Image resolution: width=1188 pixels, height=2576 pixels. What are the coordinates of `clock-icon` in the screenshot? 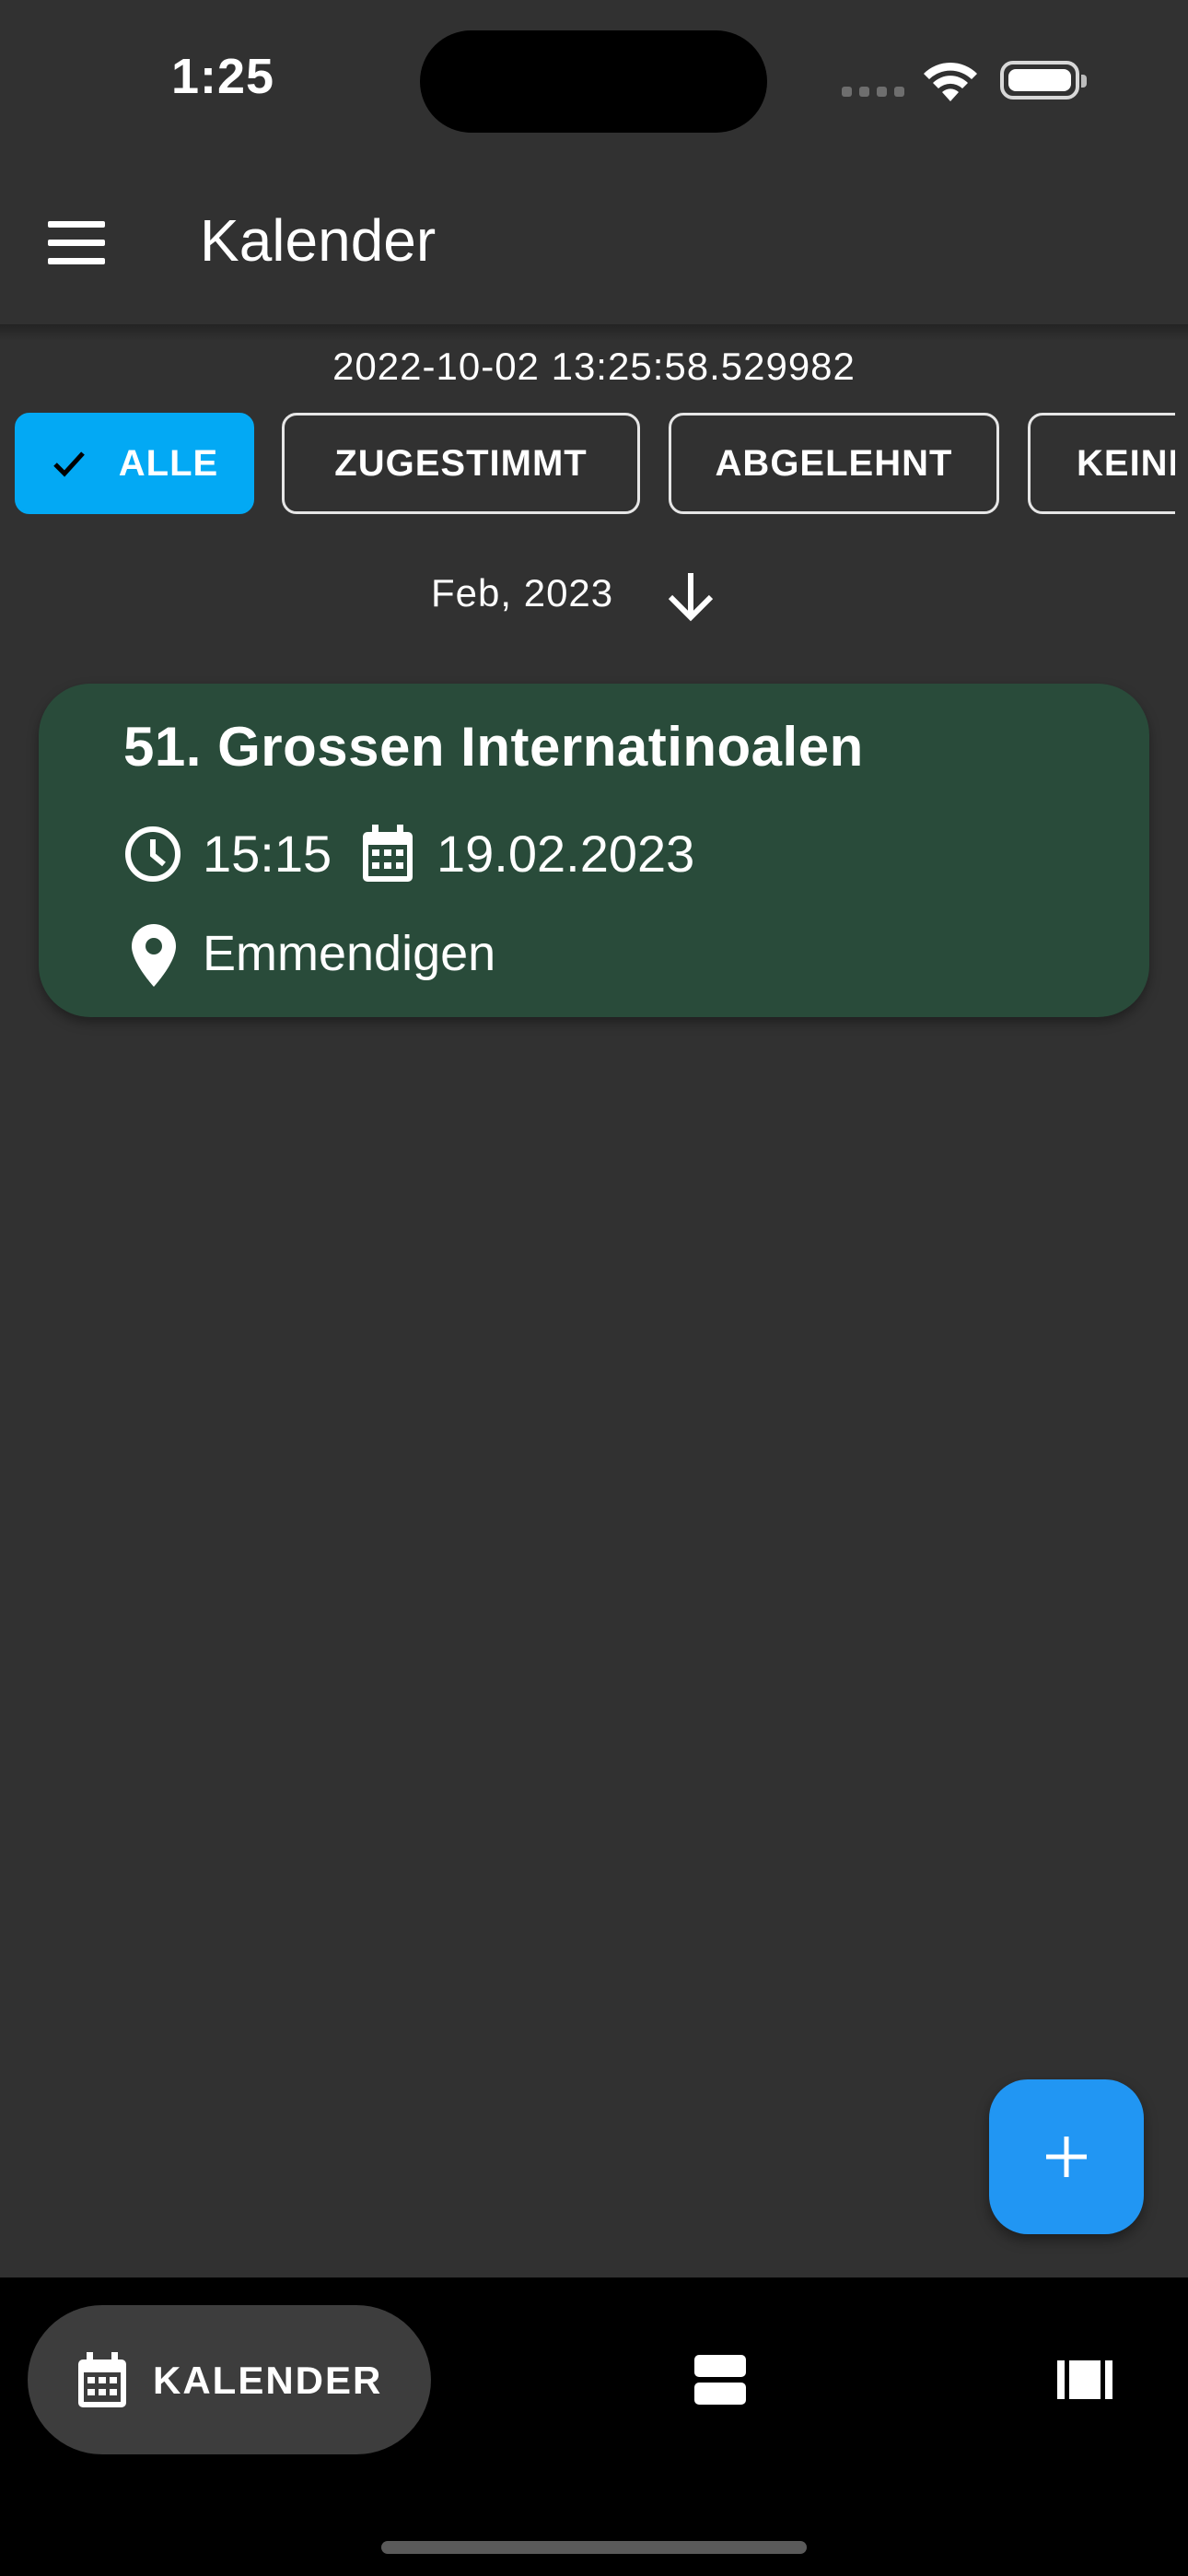 It's located at (153, 854).